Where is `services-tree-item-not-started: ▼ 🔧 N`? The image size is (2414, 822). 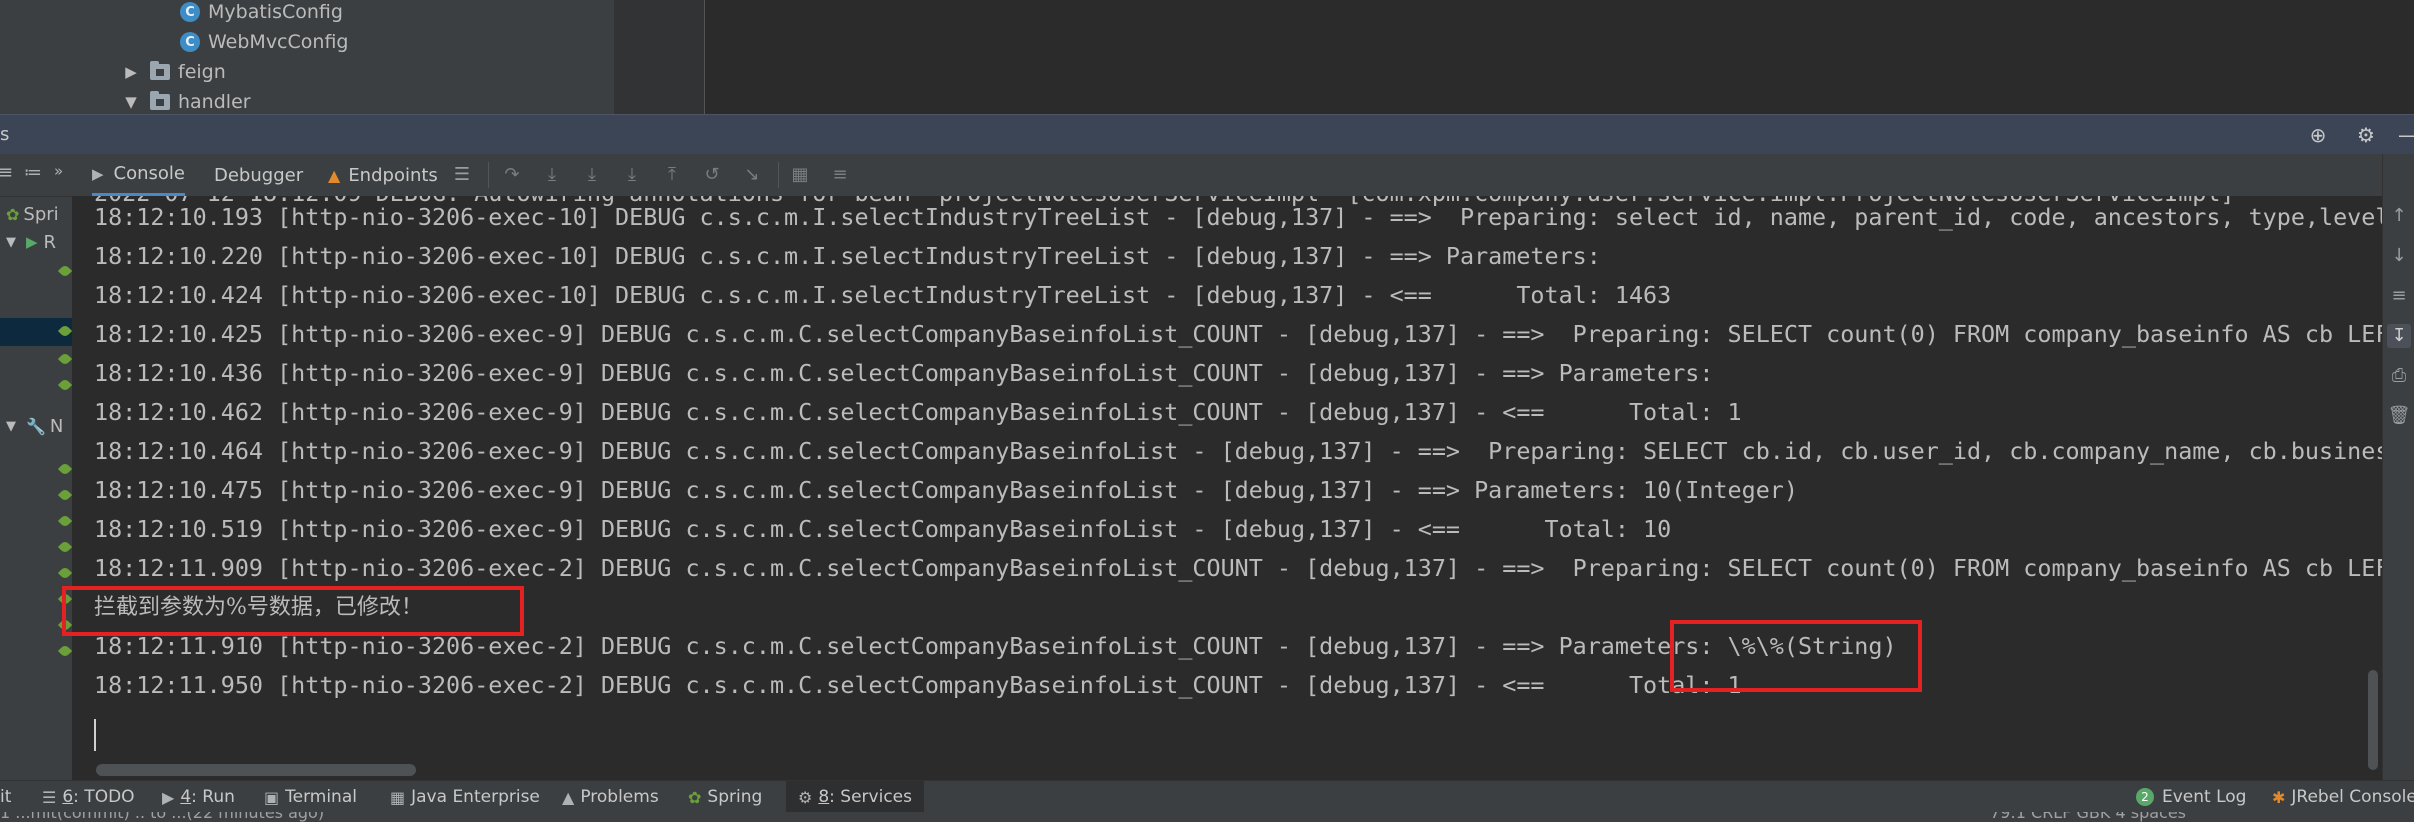
services-tree-item-not-started: ▼ 🔧 N is located at coordinates (34, 426).